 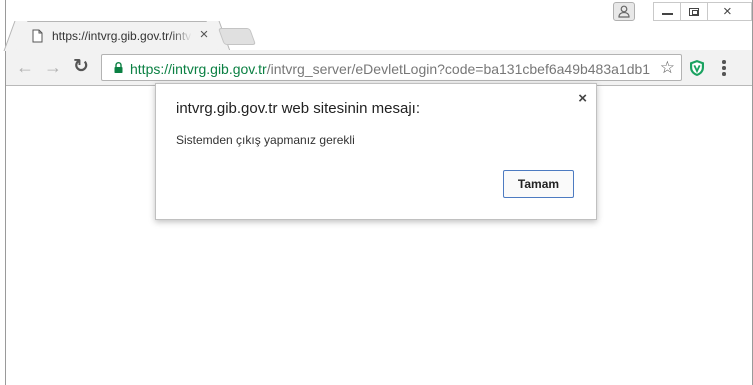 I want to click on minimize-button, so click(x=667, y=11).